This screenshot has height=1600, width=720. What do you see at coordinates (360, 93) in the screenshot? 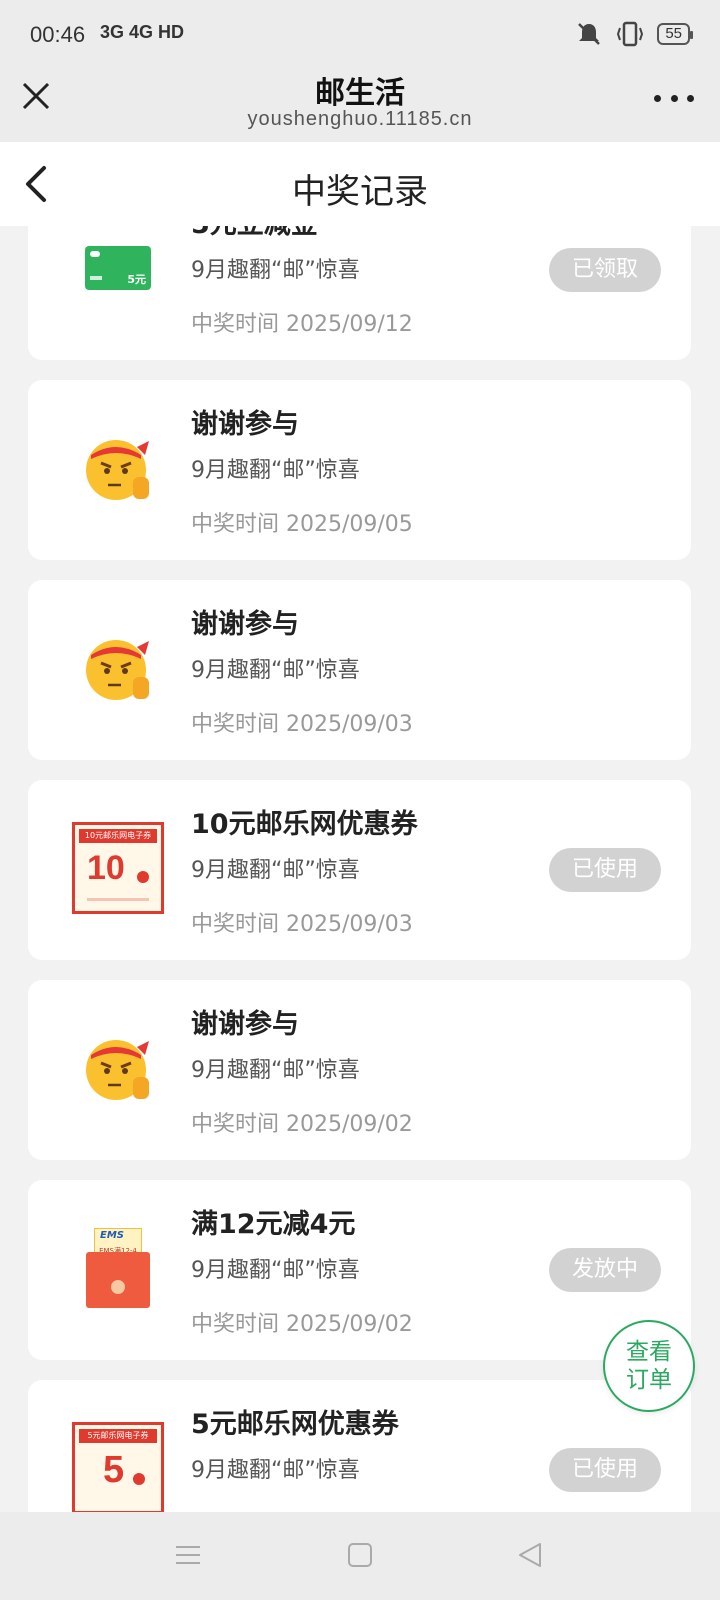
I see `browser-title: 邮生活` at bounding box center [360, 93].